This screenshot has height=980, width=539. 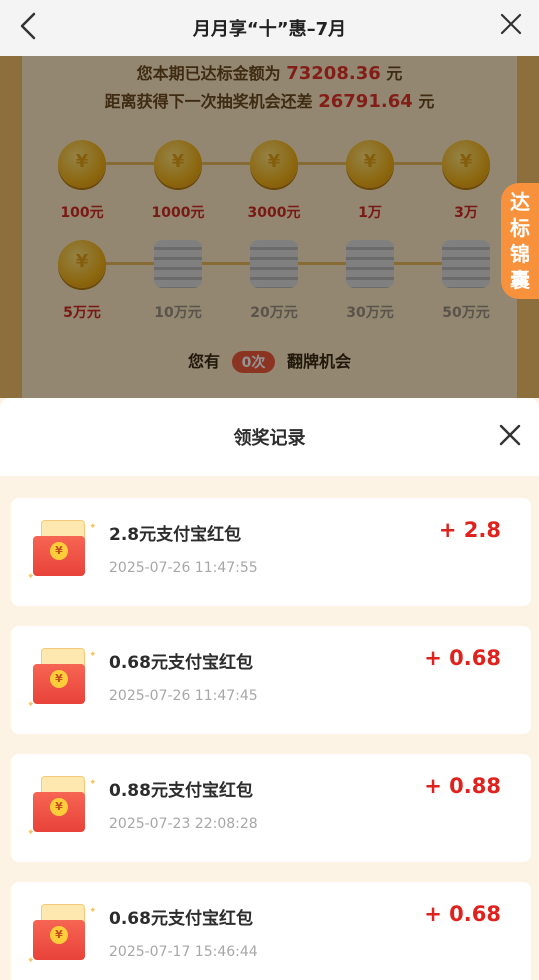 I want to click on sheet-close-button, so click(x=510, y=435).